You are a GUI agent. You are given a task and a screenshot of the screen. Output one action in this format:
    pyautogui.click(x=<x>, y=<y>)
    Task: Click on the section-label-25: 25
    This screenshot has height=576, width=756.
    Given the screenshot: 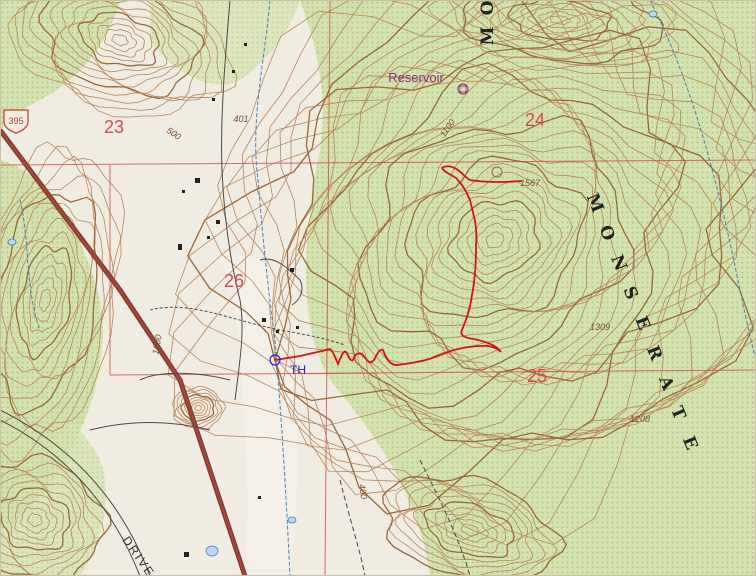 What is the action you would take?
    pyautogui.click(x=537, y=376)
    